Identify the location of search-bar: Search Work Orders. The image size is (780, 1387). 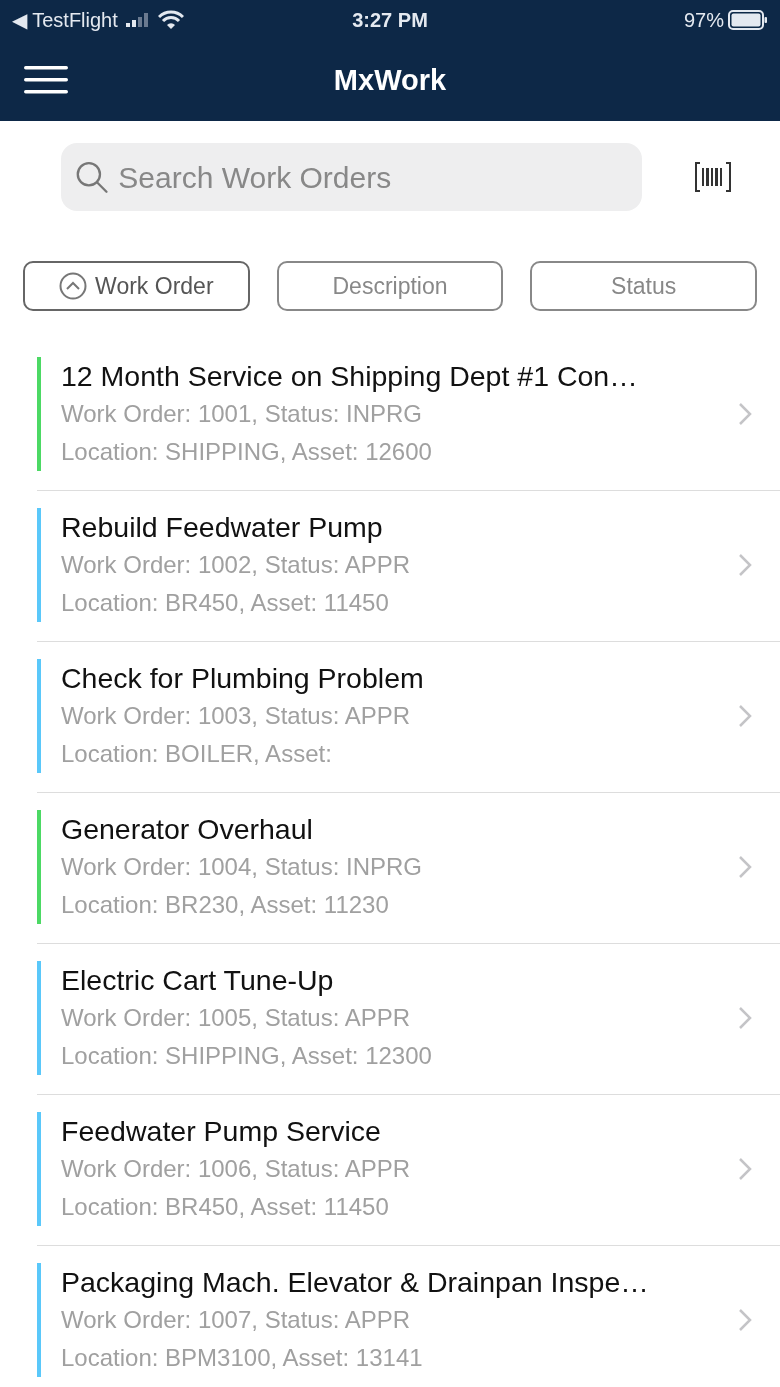
(351, 177).